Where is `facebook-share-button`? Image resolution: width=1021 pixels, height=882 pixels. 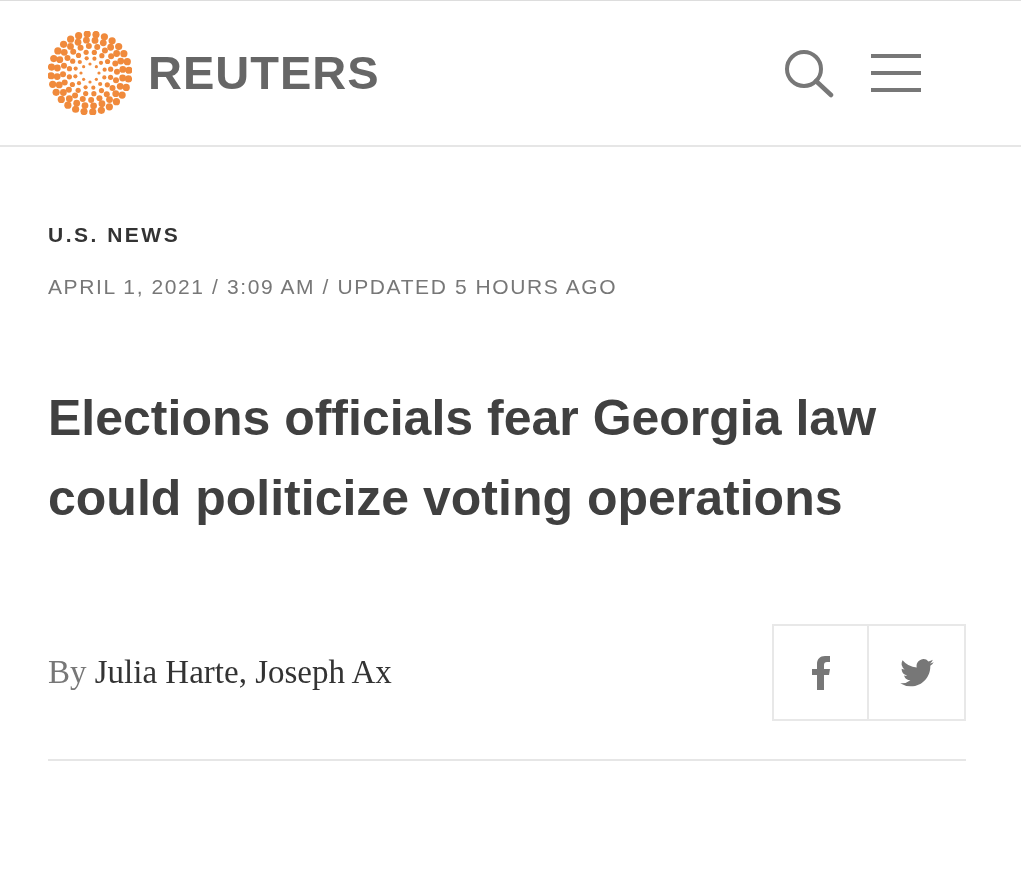
facebook-share-button is located at coordinates (820, 672).